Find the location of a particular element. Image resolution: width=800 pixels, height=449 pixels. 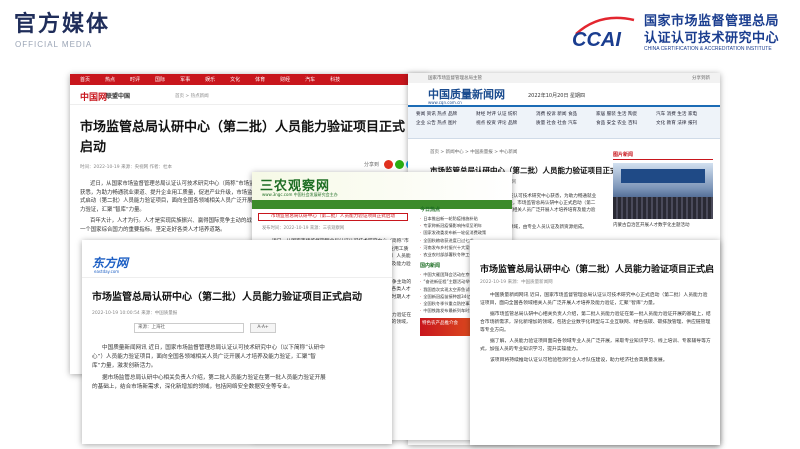

nav-item: 热点 is located at coordinates (110, 79).